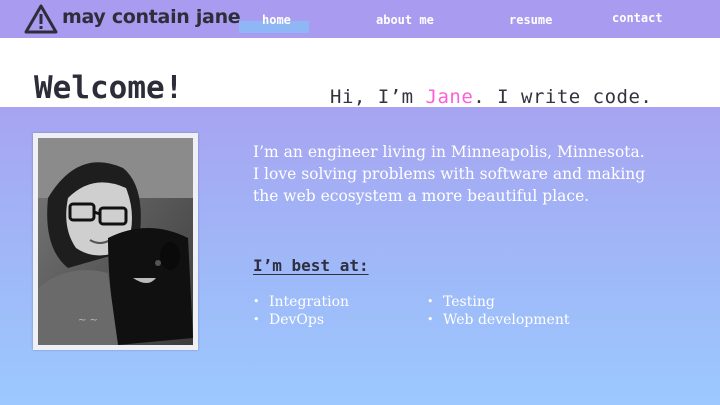 Image resolution: width=720 pixels, height=405 pixels. What do you see at coordinates (109, 88) in the screenshot?
I see `page-title: Welcome!` at bounding box center [109, 88].